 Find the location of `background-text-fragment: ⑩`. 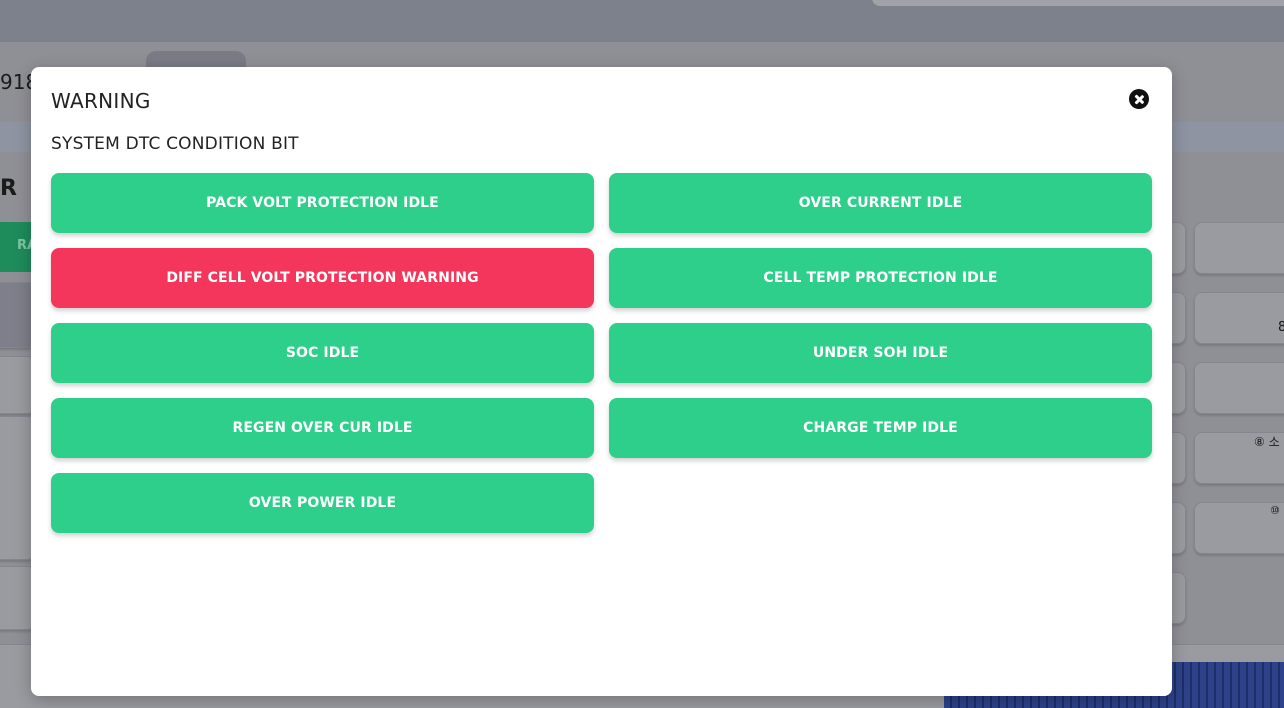

background-text-fragment: ⑩ is located at coordinates (1275, 510).